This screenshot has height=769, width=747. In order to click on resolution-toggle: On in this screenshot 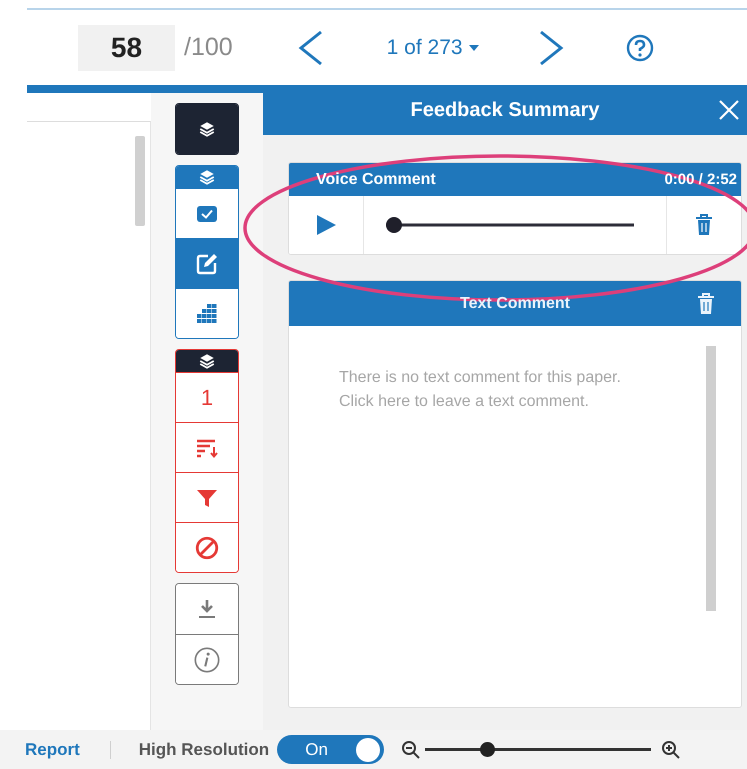, I will do `click(330, 749)`.